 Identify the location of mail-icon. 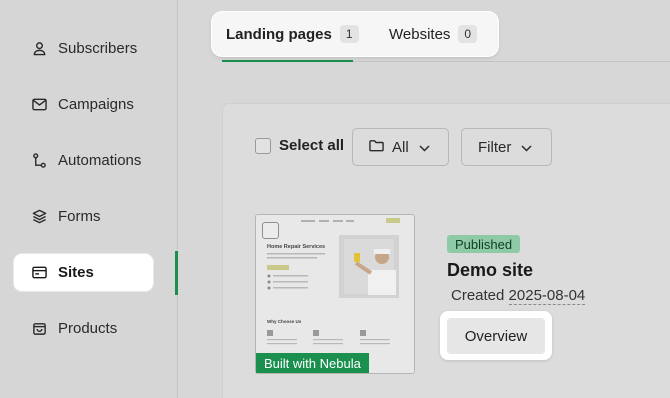
(39, 105).